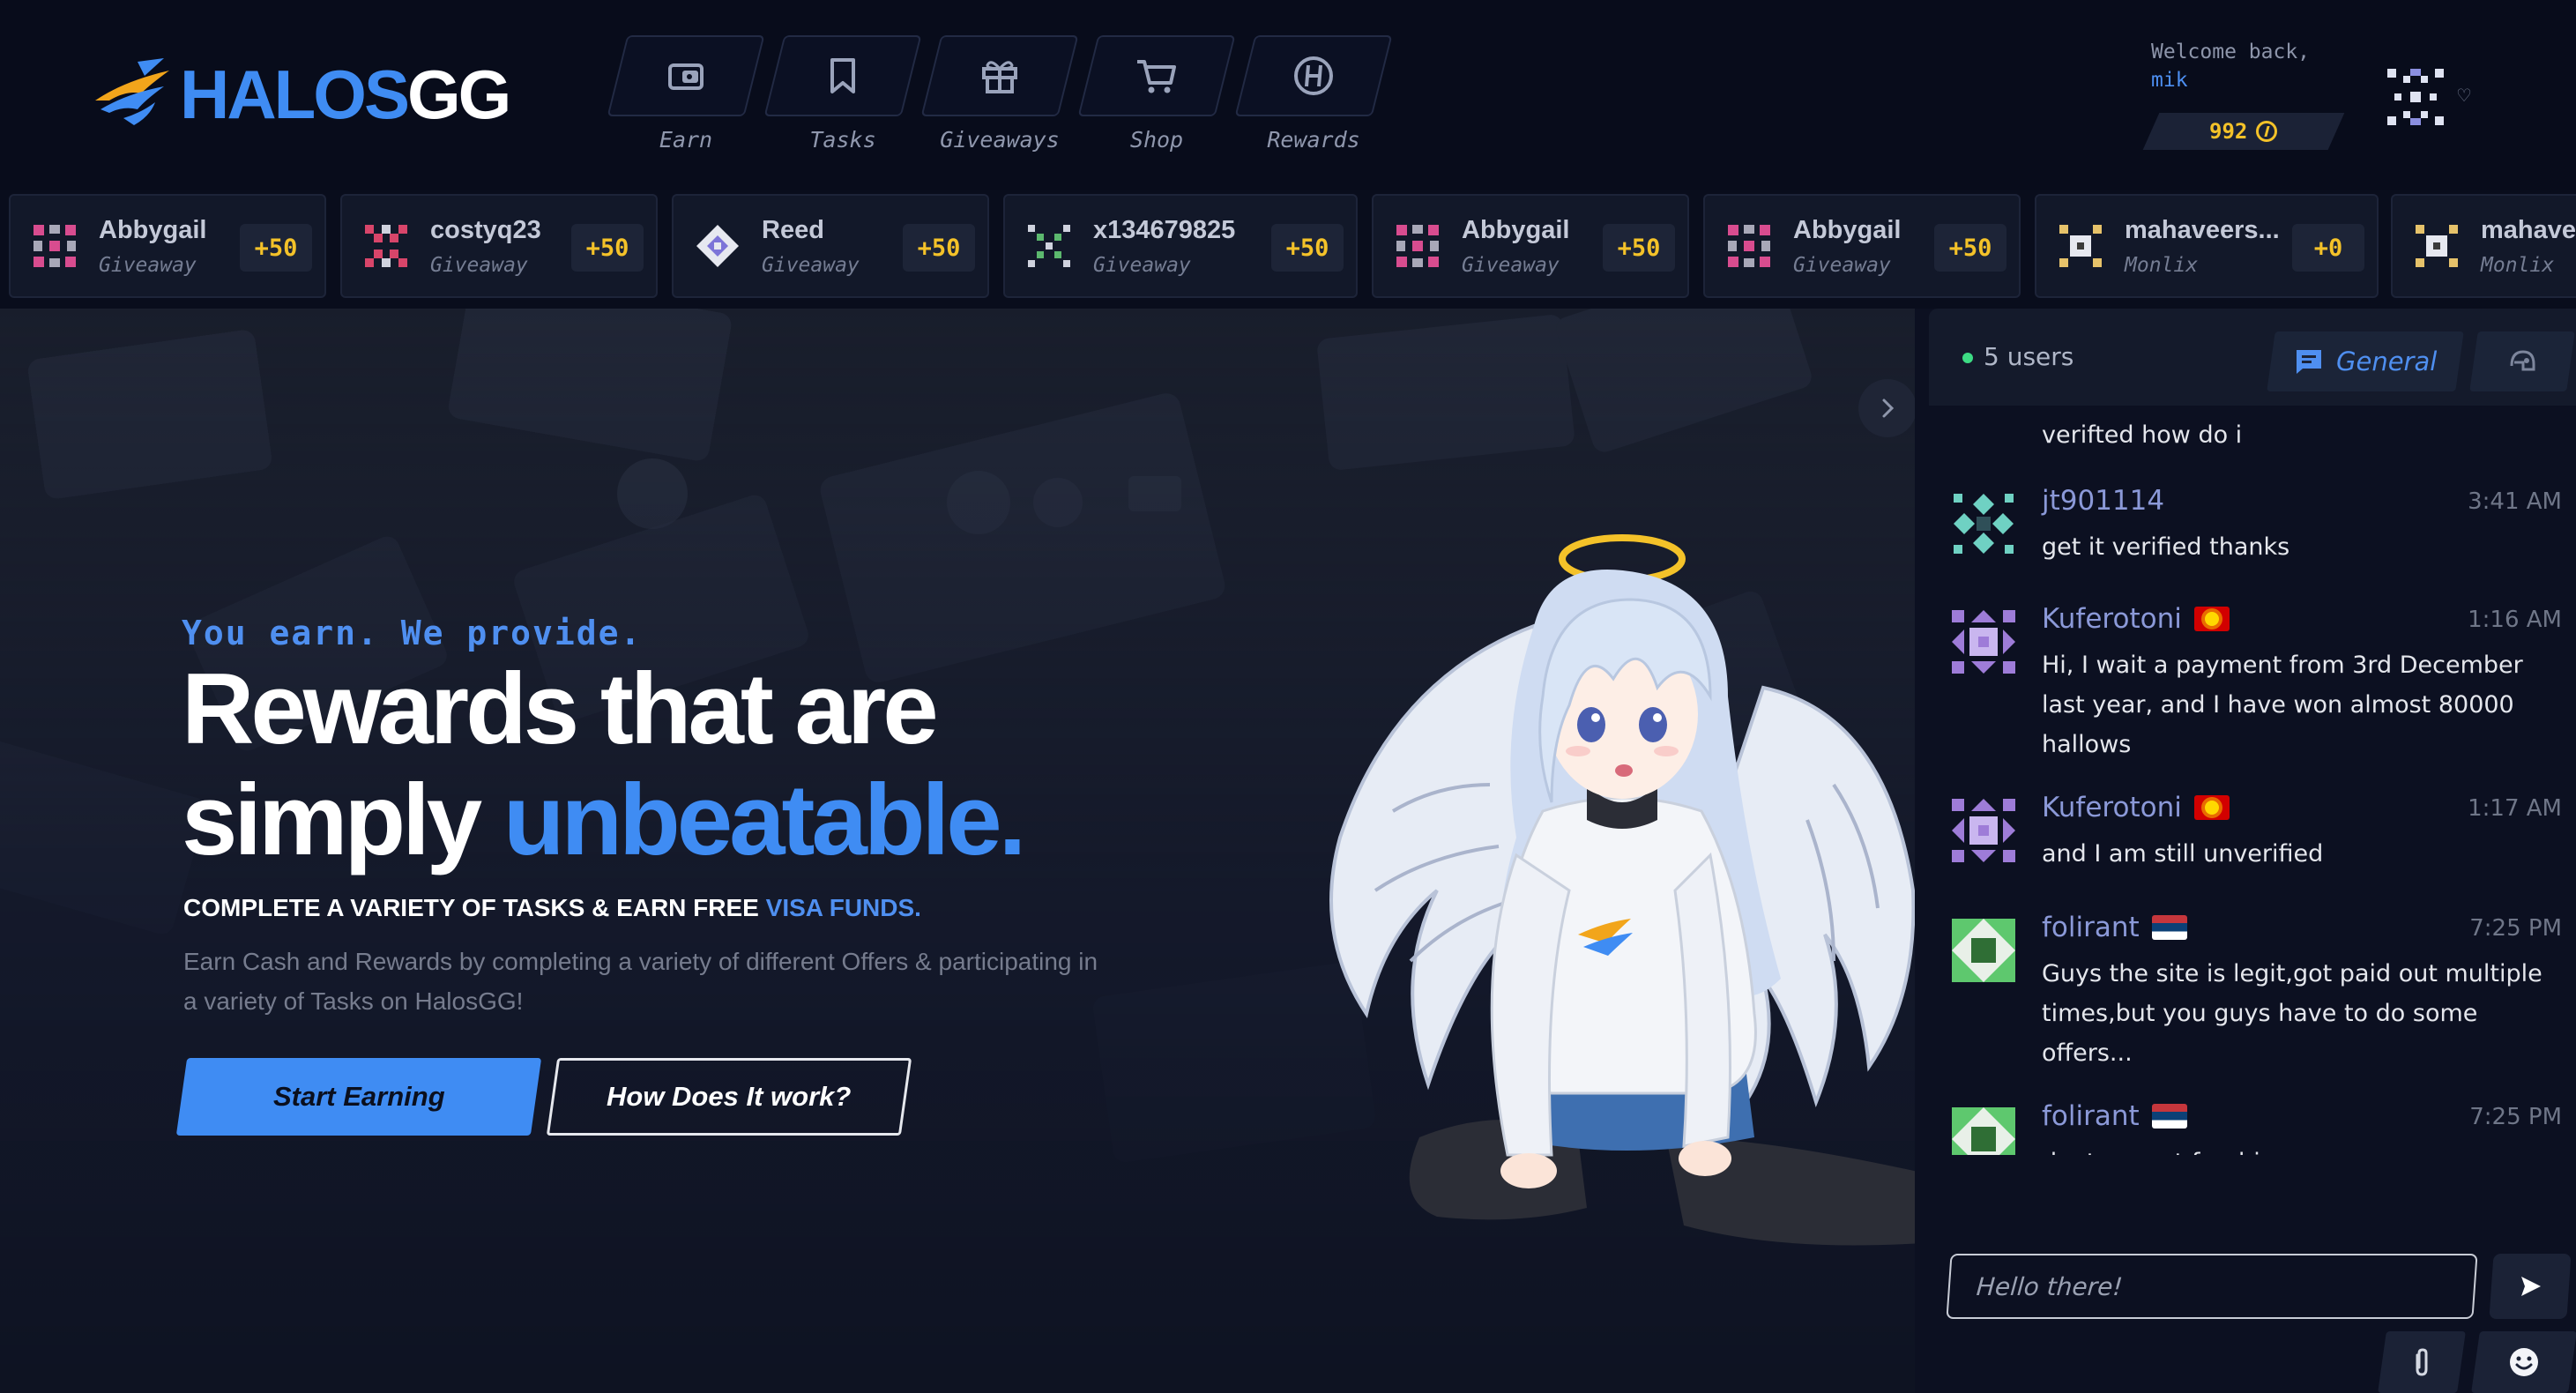  I want to click on bookmark-icon, so click(842, 75).